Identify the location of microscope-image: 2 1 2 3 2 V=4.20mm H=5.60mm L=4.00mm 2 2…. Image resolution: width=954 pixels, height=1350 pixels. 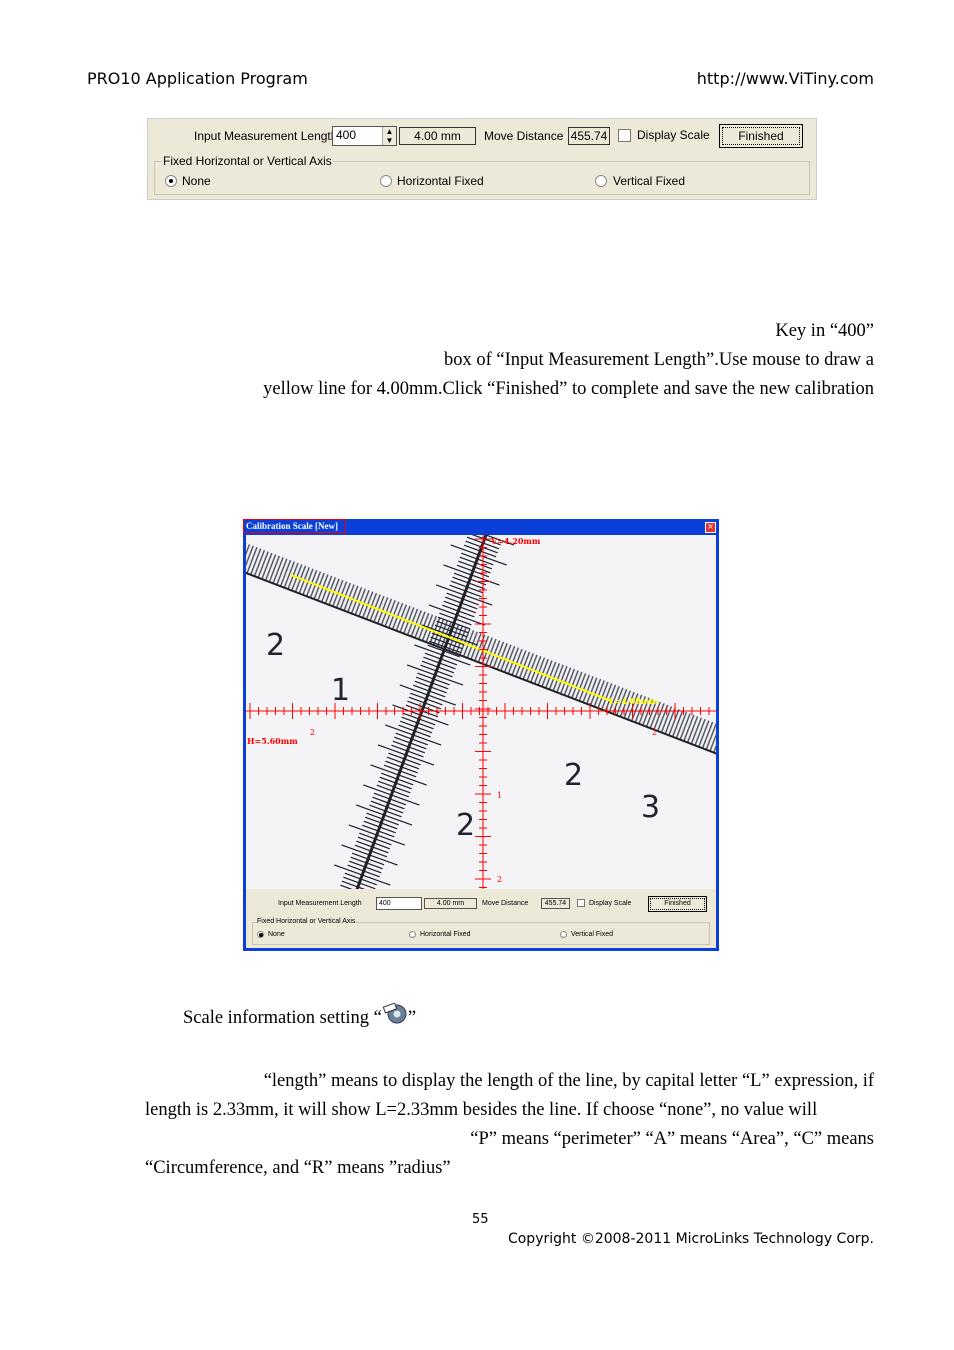
(481, 712).